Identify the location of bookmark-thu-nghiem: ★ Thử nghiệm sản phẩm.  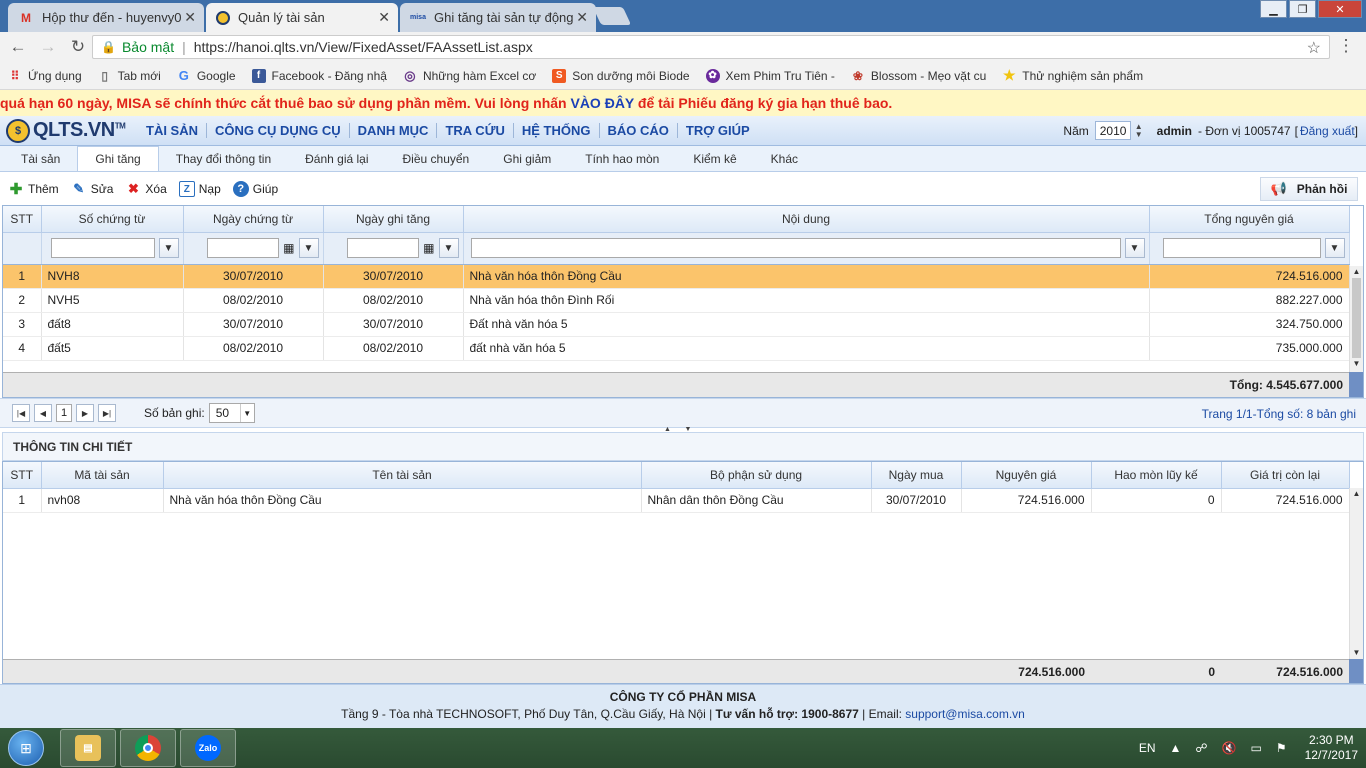
(1072, 75).